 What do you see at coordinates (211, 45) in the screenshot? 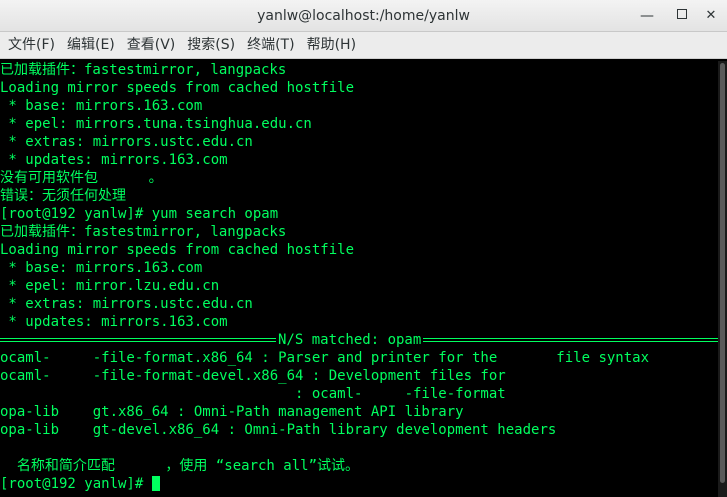
I see `menu-search: 搜索(S)` at bounding box center [211, 45].